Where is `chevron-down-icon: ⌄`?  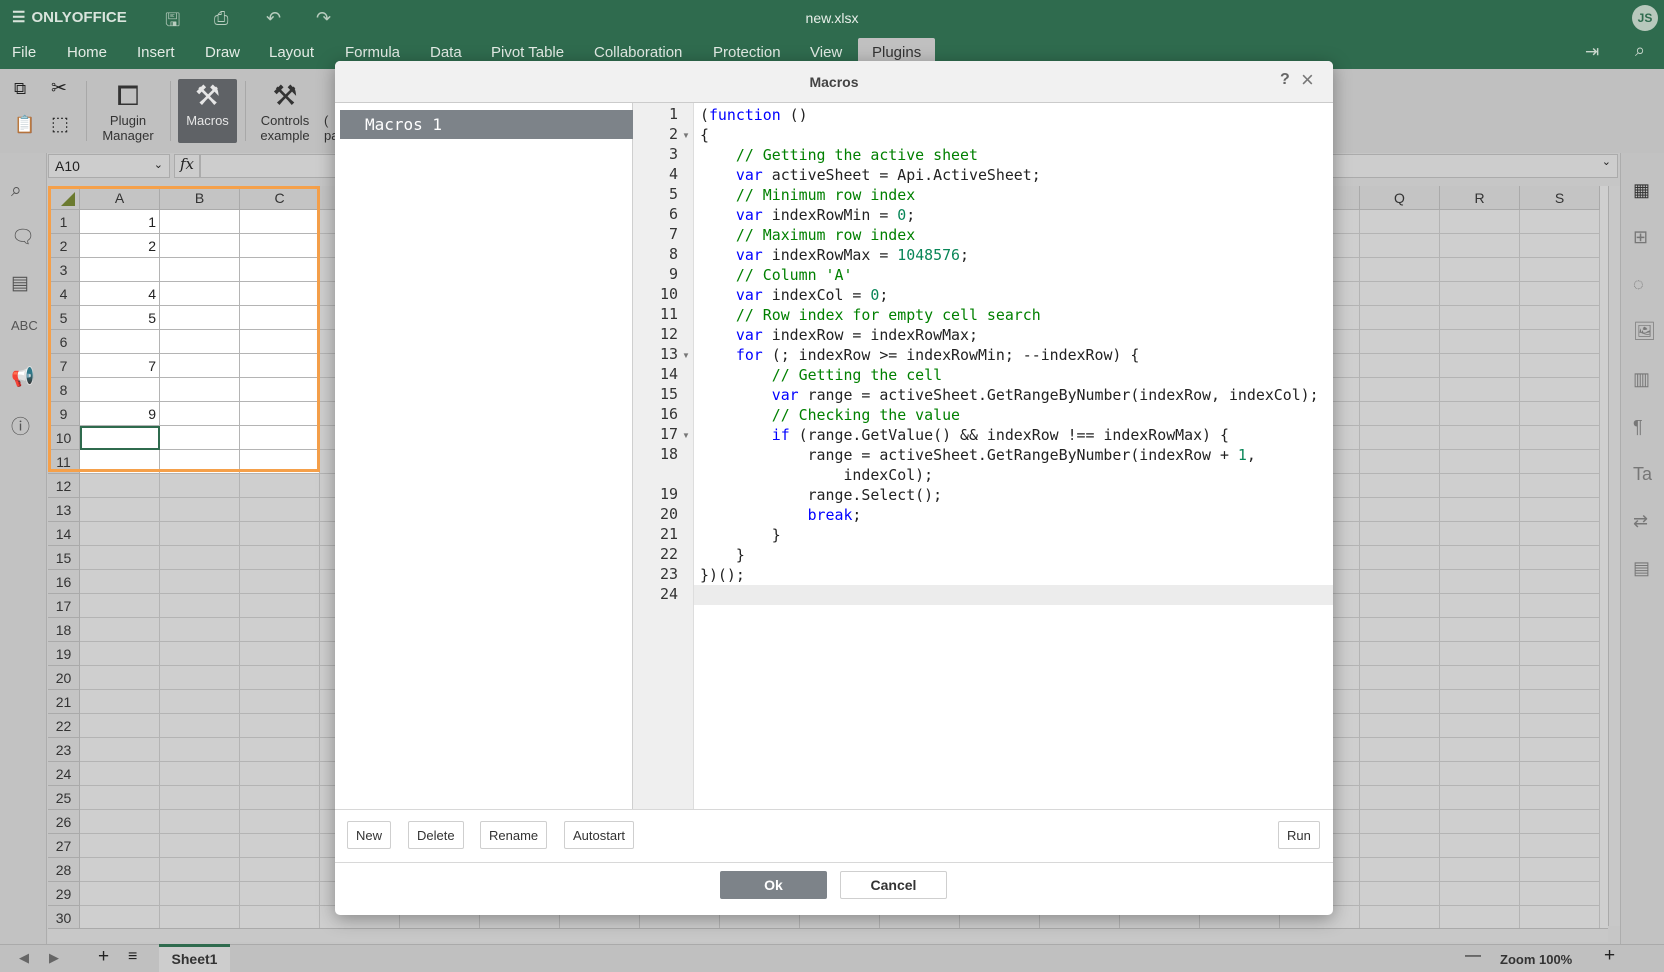
chevron-down-icon: ⌄ is located at coordinates (1606, 161).